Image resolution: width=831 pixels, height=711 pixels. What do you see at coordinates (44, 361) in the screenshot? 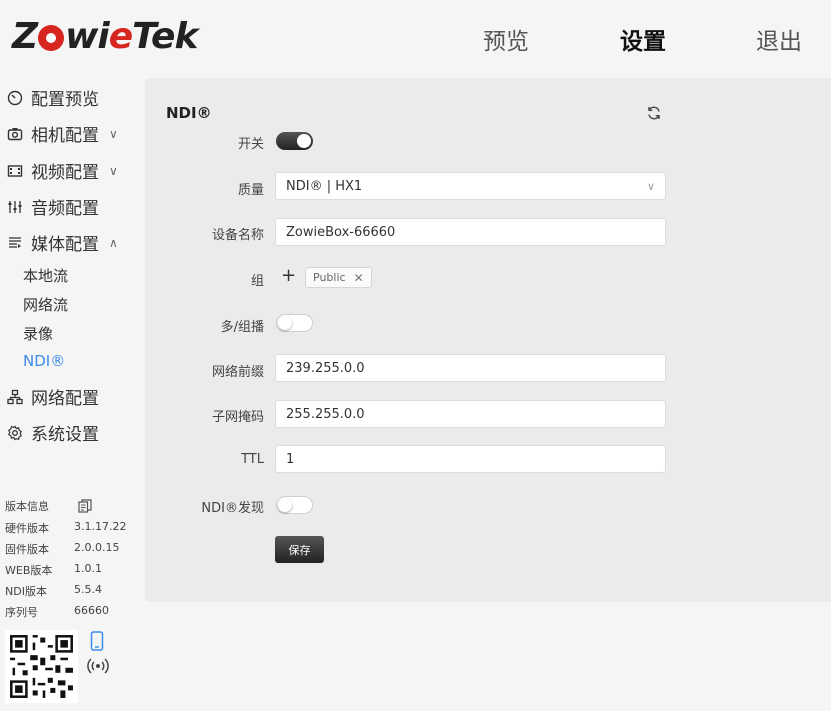
I see `sidebar-sub-ndi: NDI®` at bounding box center [44, 361].